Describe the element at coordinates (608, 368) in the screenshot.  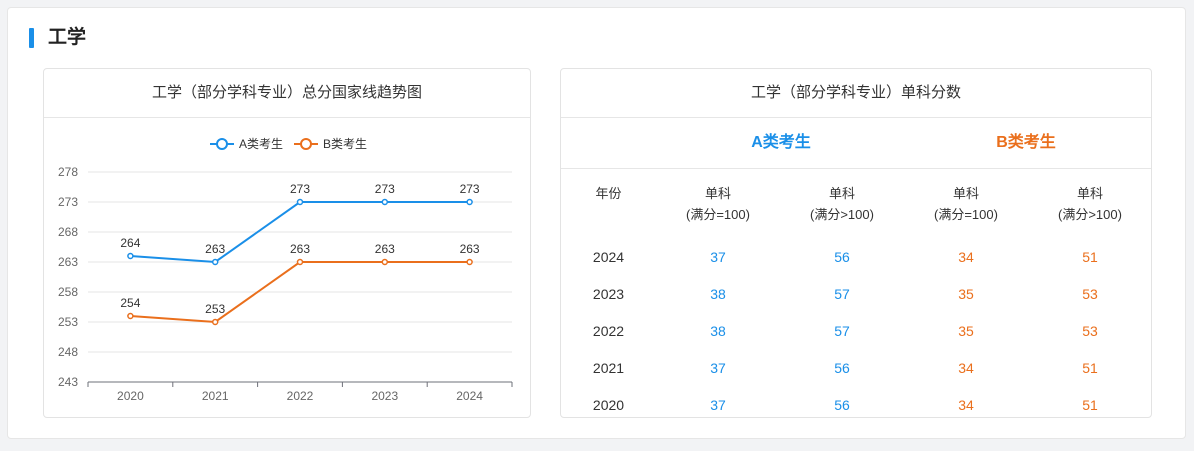
I see `row-year: 2021` at that location.